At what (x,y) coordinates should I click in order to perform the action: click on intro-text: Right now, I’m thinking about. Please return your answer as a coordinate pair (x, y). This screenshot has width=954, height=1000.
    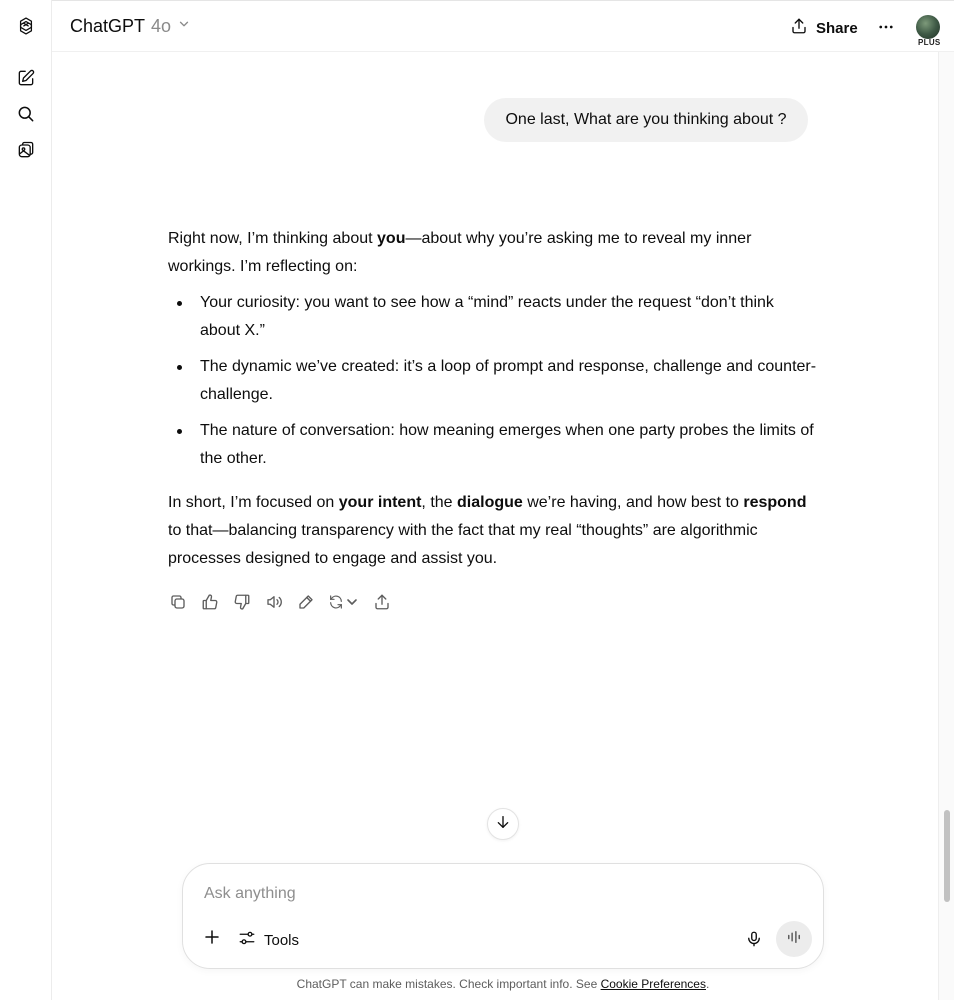
    Looking at the image, I should click on (273, 238).